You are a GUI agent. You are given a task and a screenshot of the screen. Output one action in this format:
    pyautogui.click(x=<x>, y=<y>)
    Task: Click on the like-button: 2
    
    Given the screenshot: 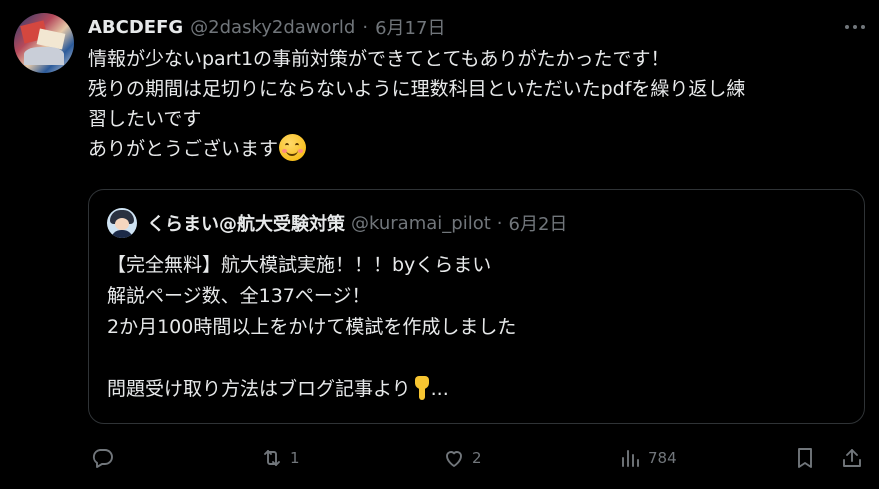 What is the action you would take?
    pyautogui.click(x=462, y=458)
    